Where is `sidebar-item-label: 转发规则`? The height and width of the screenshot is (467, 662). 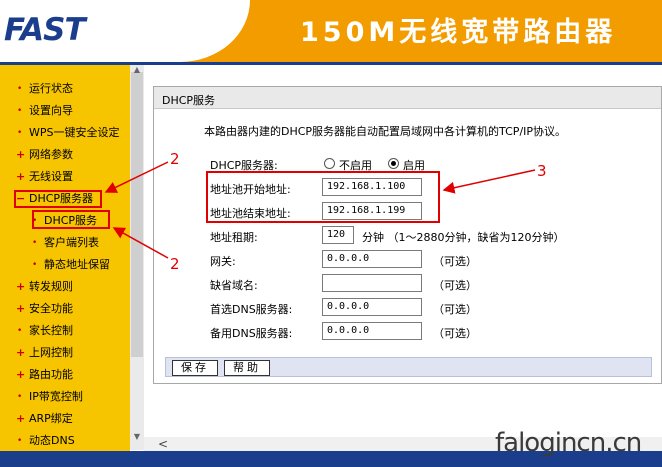 sidebar-item-label: 转发规则 is located at coordinates (51, 286).